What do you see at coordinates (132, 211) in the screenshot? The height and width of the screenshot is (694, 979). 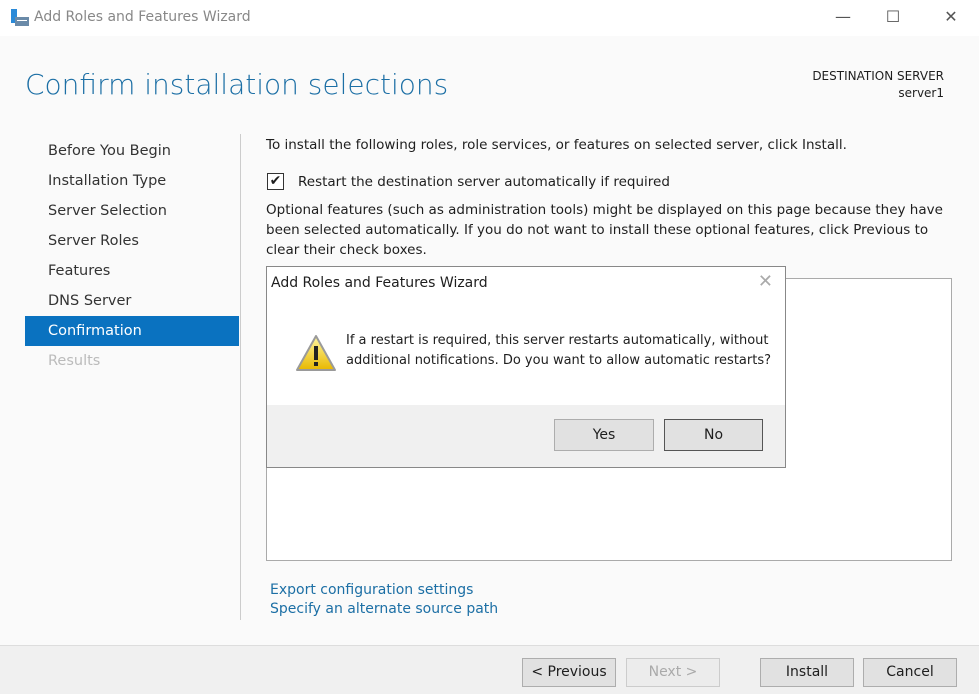 I see `step-server-selection: Server Selection` at bounding box center [132, 211].